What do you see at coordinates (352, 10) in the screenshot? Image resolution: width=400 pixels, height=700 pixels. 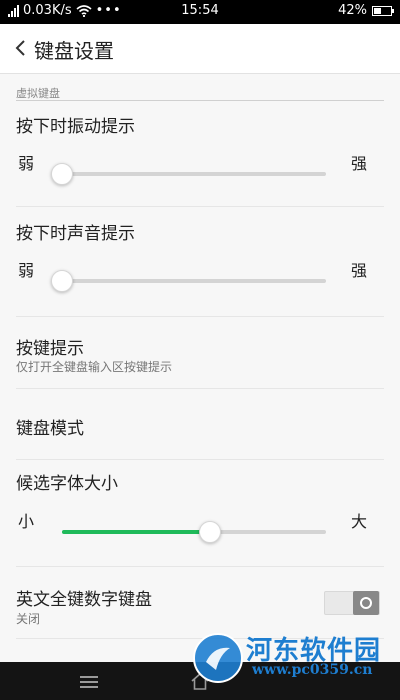 I see `battery-percent: 42%` at bounding box center [352, 10].